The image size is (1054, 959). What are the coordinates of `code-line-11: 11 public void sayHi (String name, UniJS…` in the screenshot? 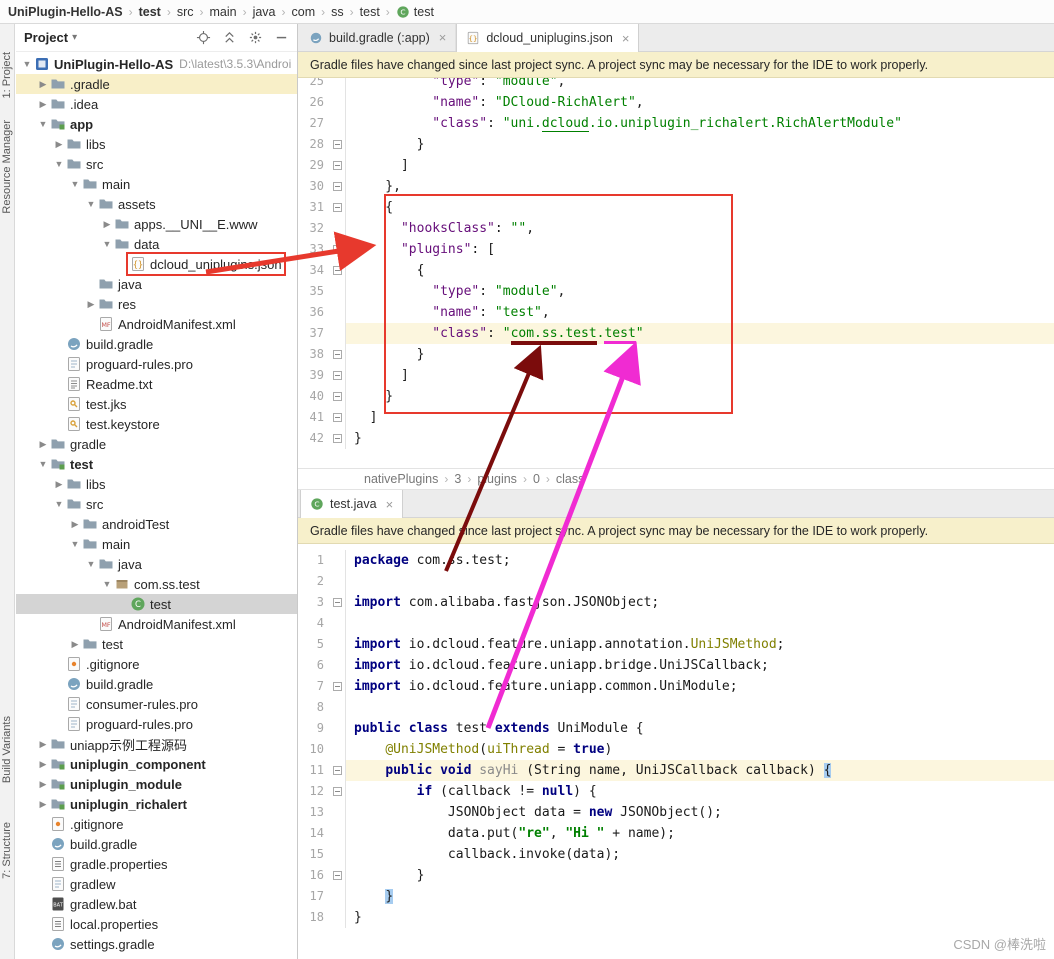 It's located at (676, 770).